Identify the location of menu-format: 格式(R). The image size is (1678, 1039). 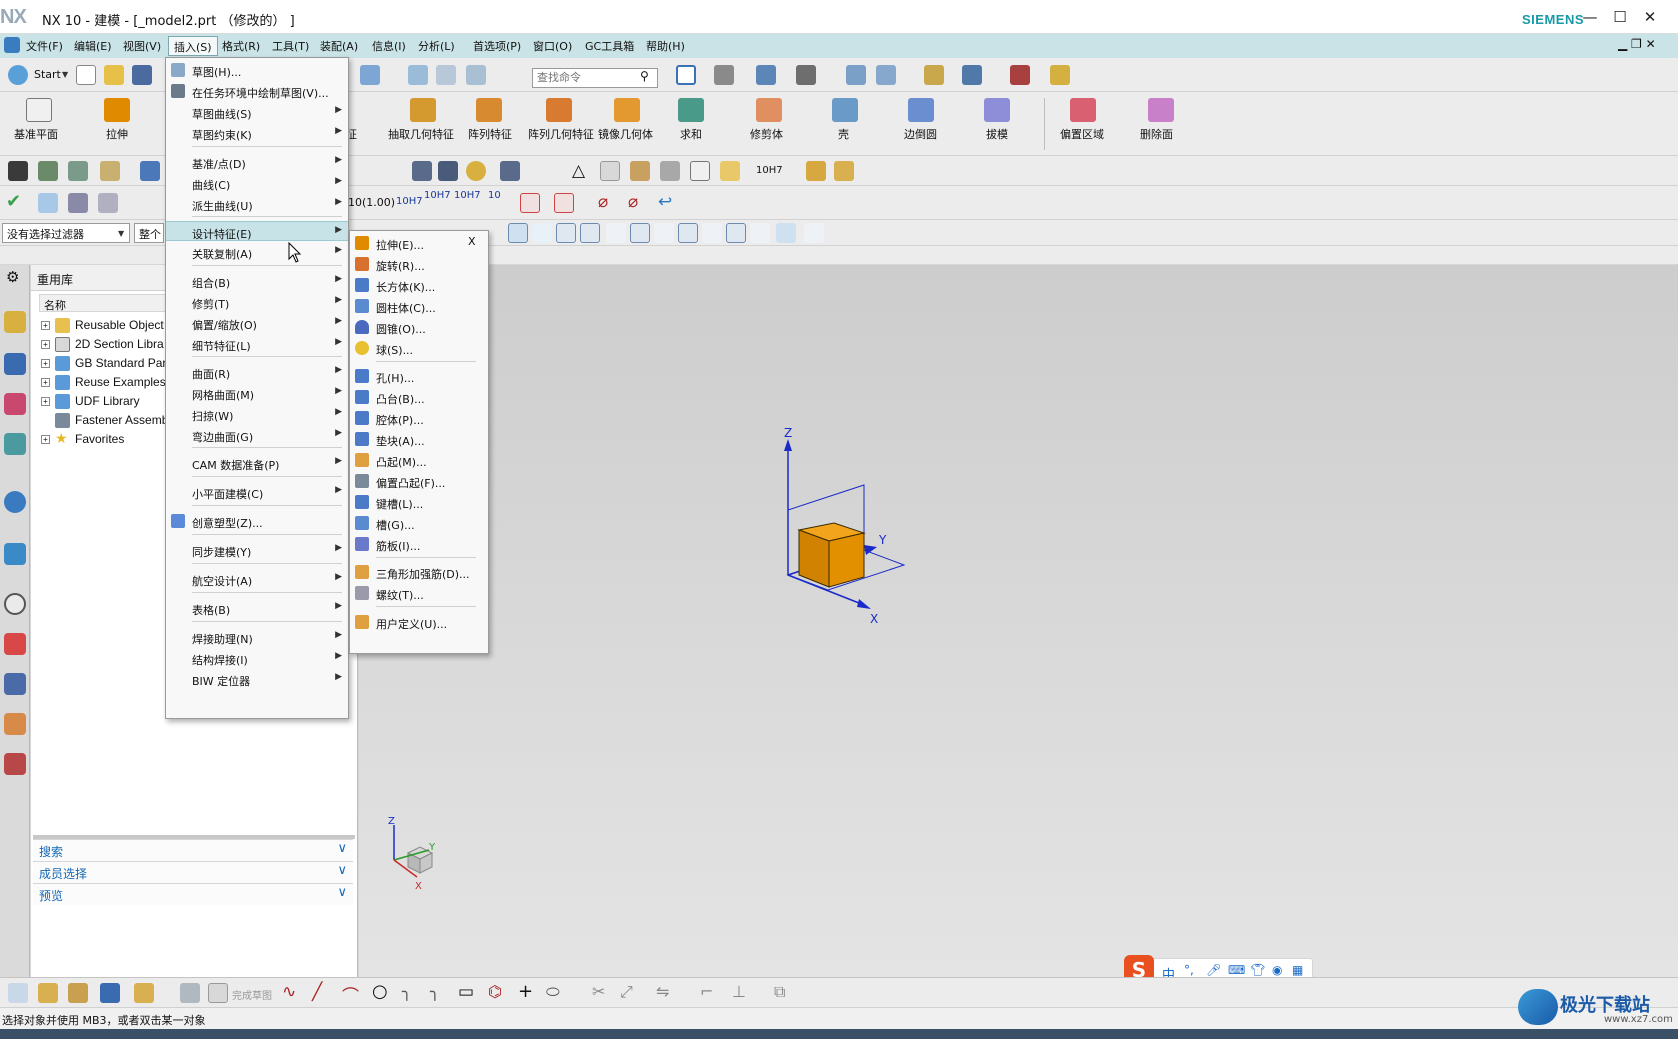
(241, 46).